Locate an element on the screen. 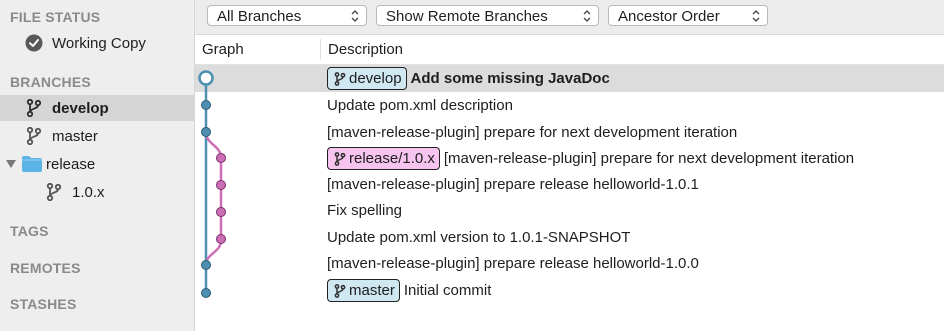 The image size is (944, 331). commit-row: develop Add some missing JavaDoc is located at coordinates (569, 78).